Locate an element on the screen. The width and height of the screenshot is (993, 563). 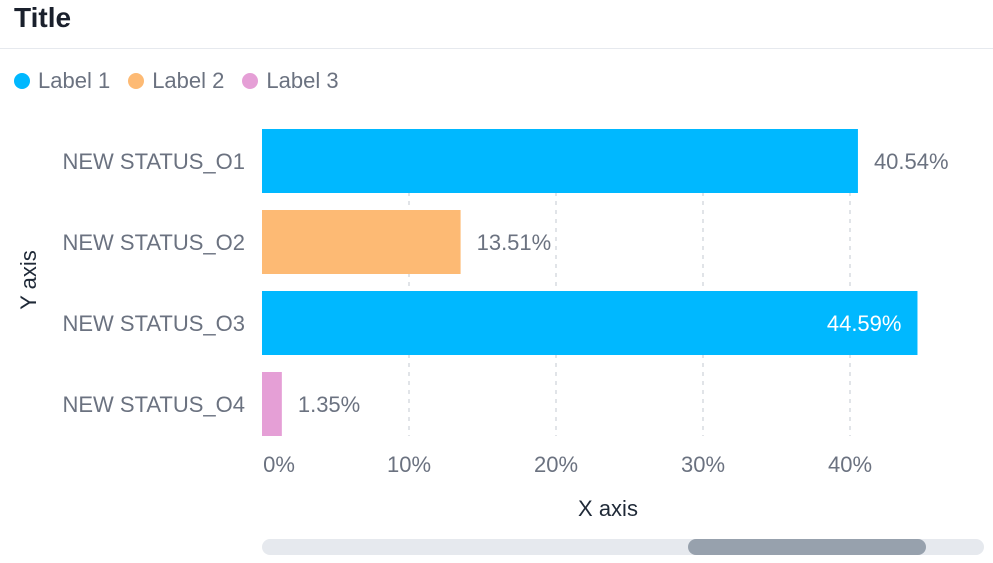
category-label: NEW STATUS_O3 is located at coordinates (153, 323).